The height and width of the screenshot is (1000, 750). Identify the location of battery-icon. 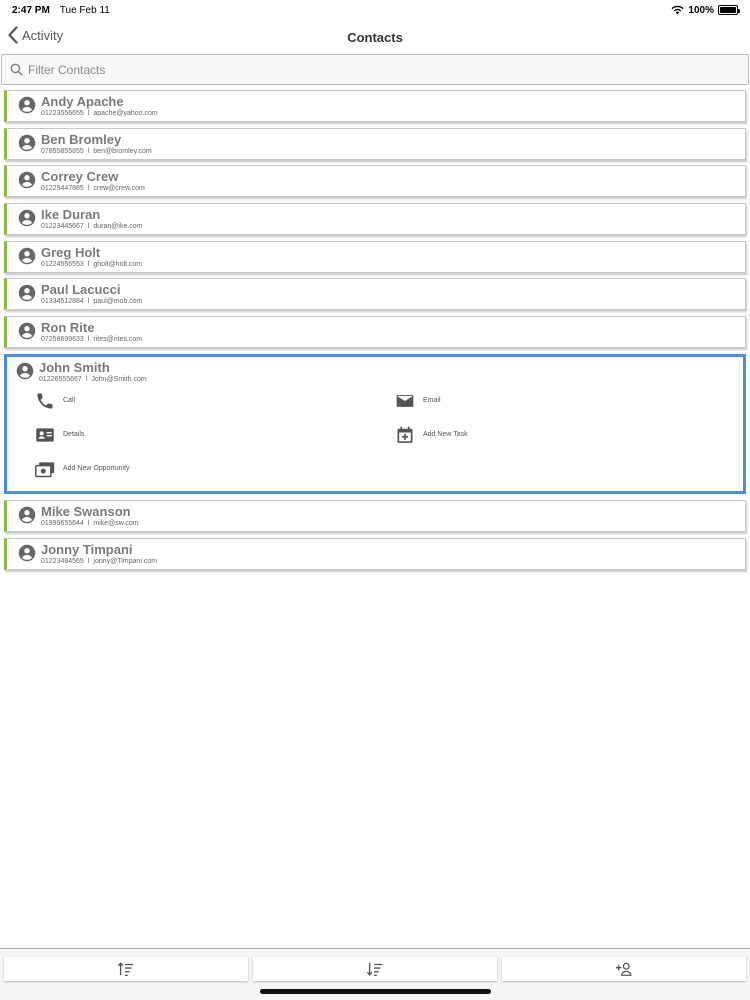
(729, 10).